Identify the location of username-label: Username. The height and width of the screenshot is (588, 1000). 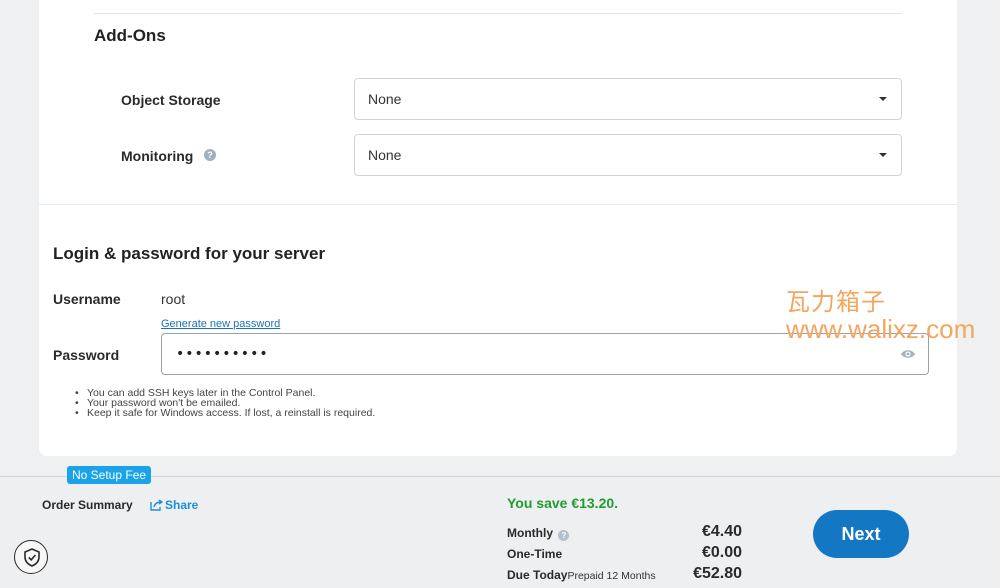
(87, 299).